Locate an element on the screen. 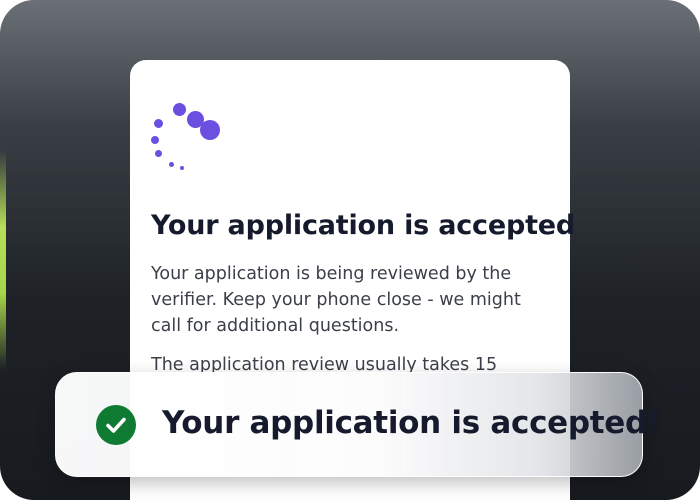  side-accent is located at coordinates (3, 260).